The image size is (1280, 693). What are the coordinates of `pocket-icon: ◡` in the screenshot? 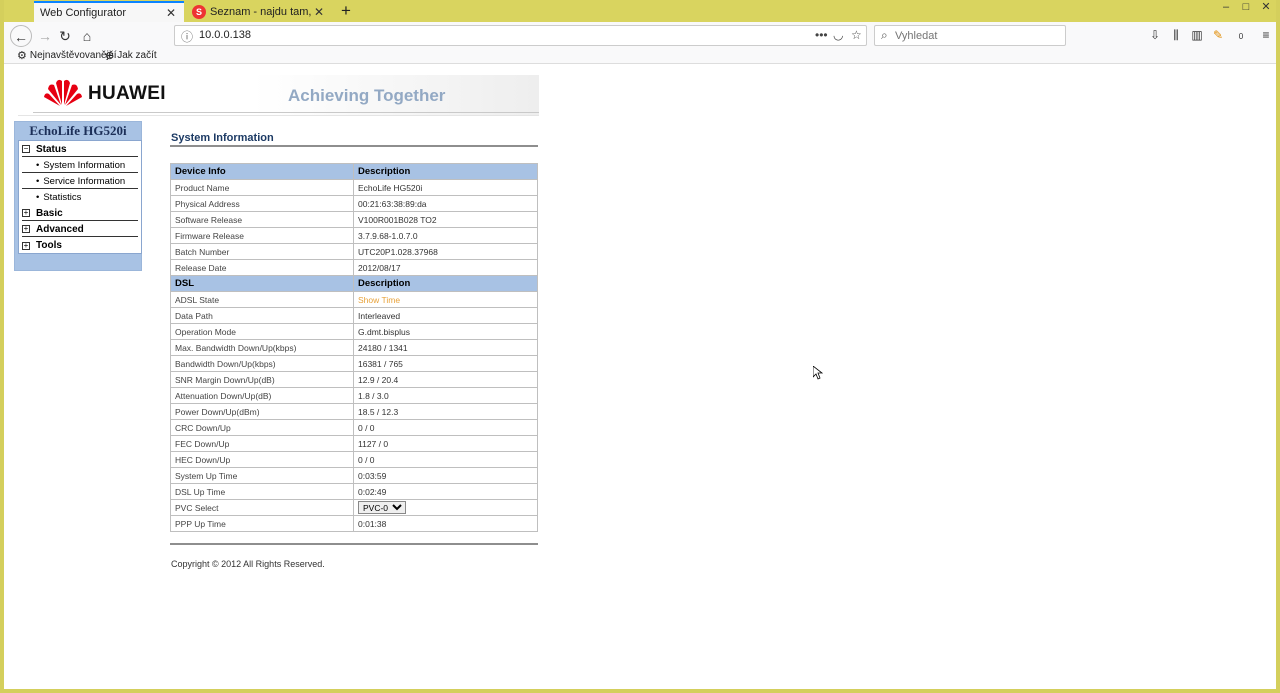 It's located at (838, 35).